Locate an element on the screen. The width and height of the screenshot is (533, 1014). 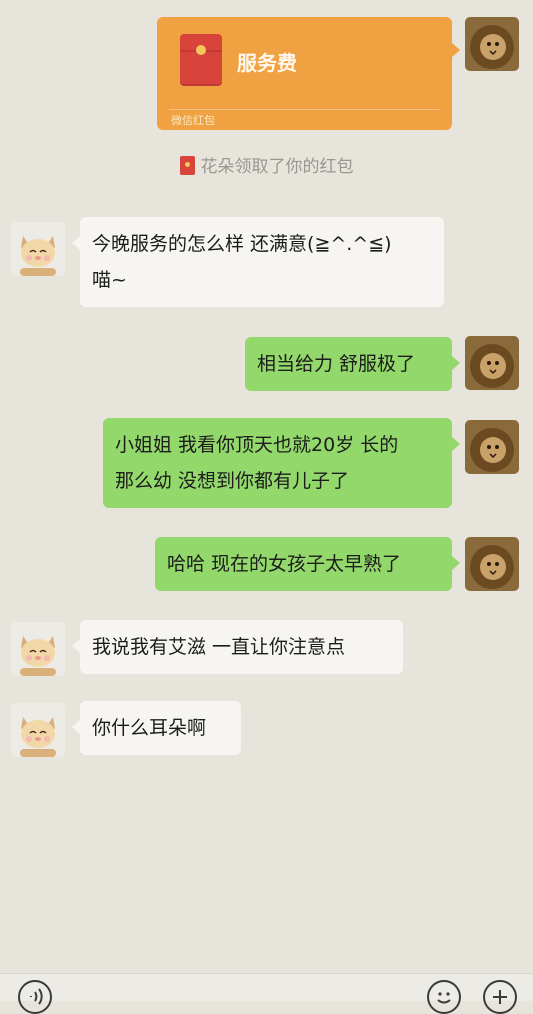
message-line: 我说我有艾滋 一直让你注意点 is located at coordinates (219, 647).